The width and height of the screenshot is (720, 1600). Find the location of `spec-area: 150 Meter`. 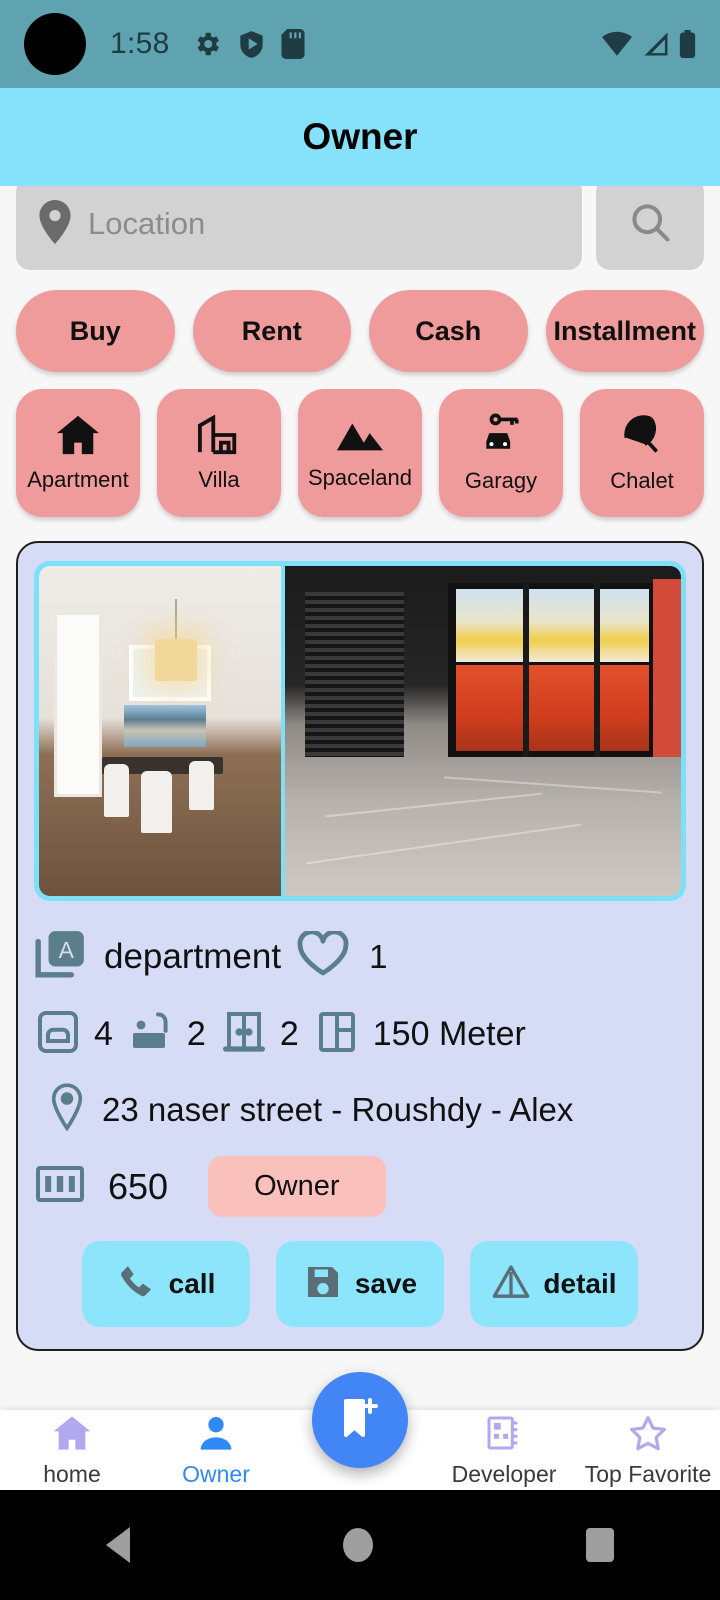

spec-area: 150 Meter is located at coordinates (419, 1034).